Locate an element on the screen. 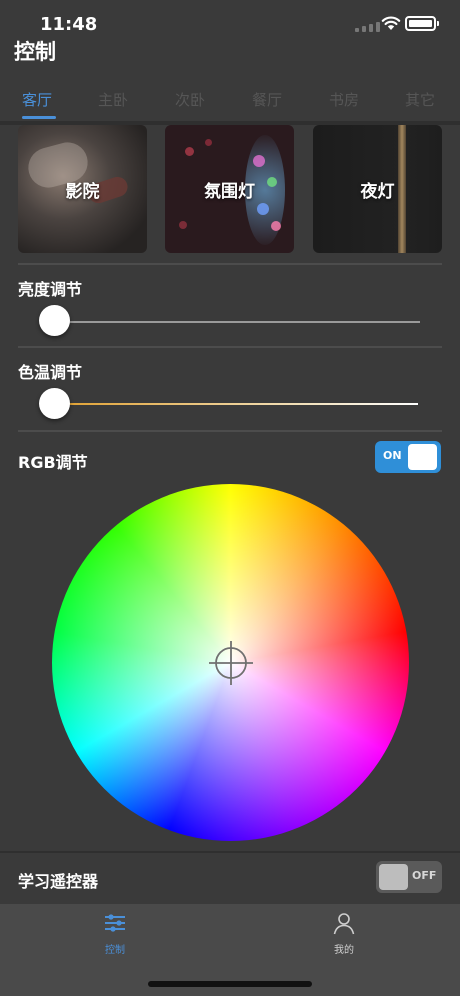 Image resolution: width=460 pixels, height=996 pixels. tab-study: 书房 is located at coordinates (344, 99).